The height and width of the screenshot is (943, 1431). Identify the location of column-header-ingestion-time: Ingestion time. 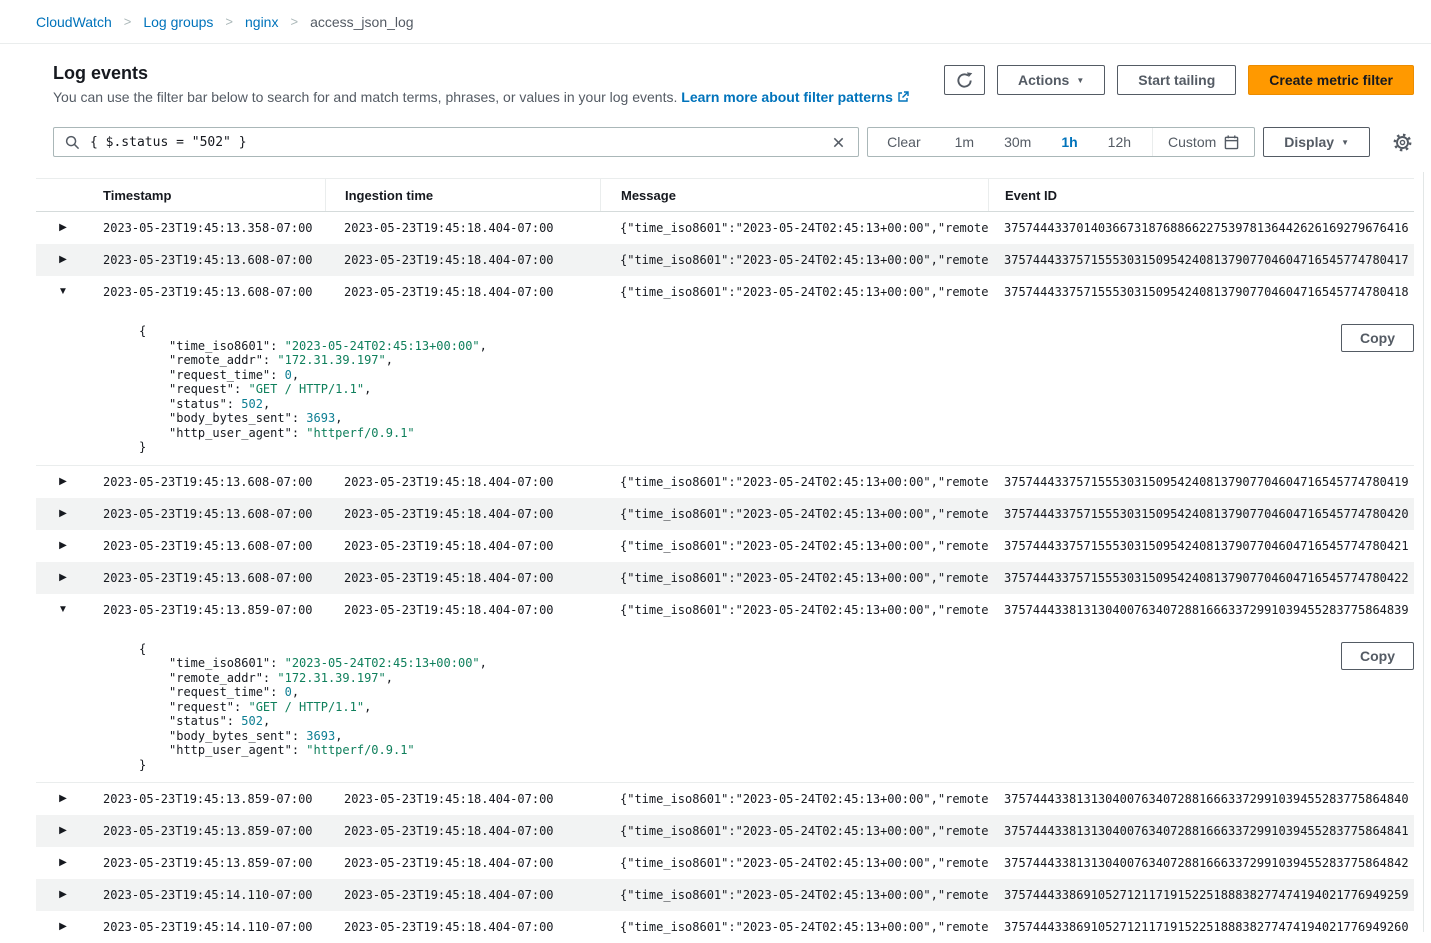
(462, 195).